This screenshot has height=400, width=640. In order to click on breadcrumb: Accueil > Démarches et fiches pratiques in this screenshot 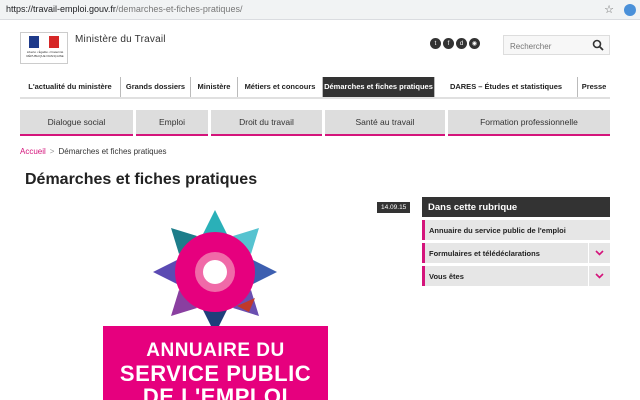, I will do `click(93, 151)`.